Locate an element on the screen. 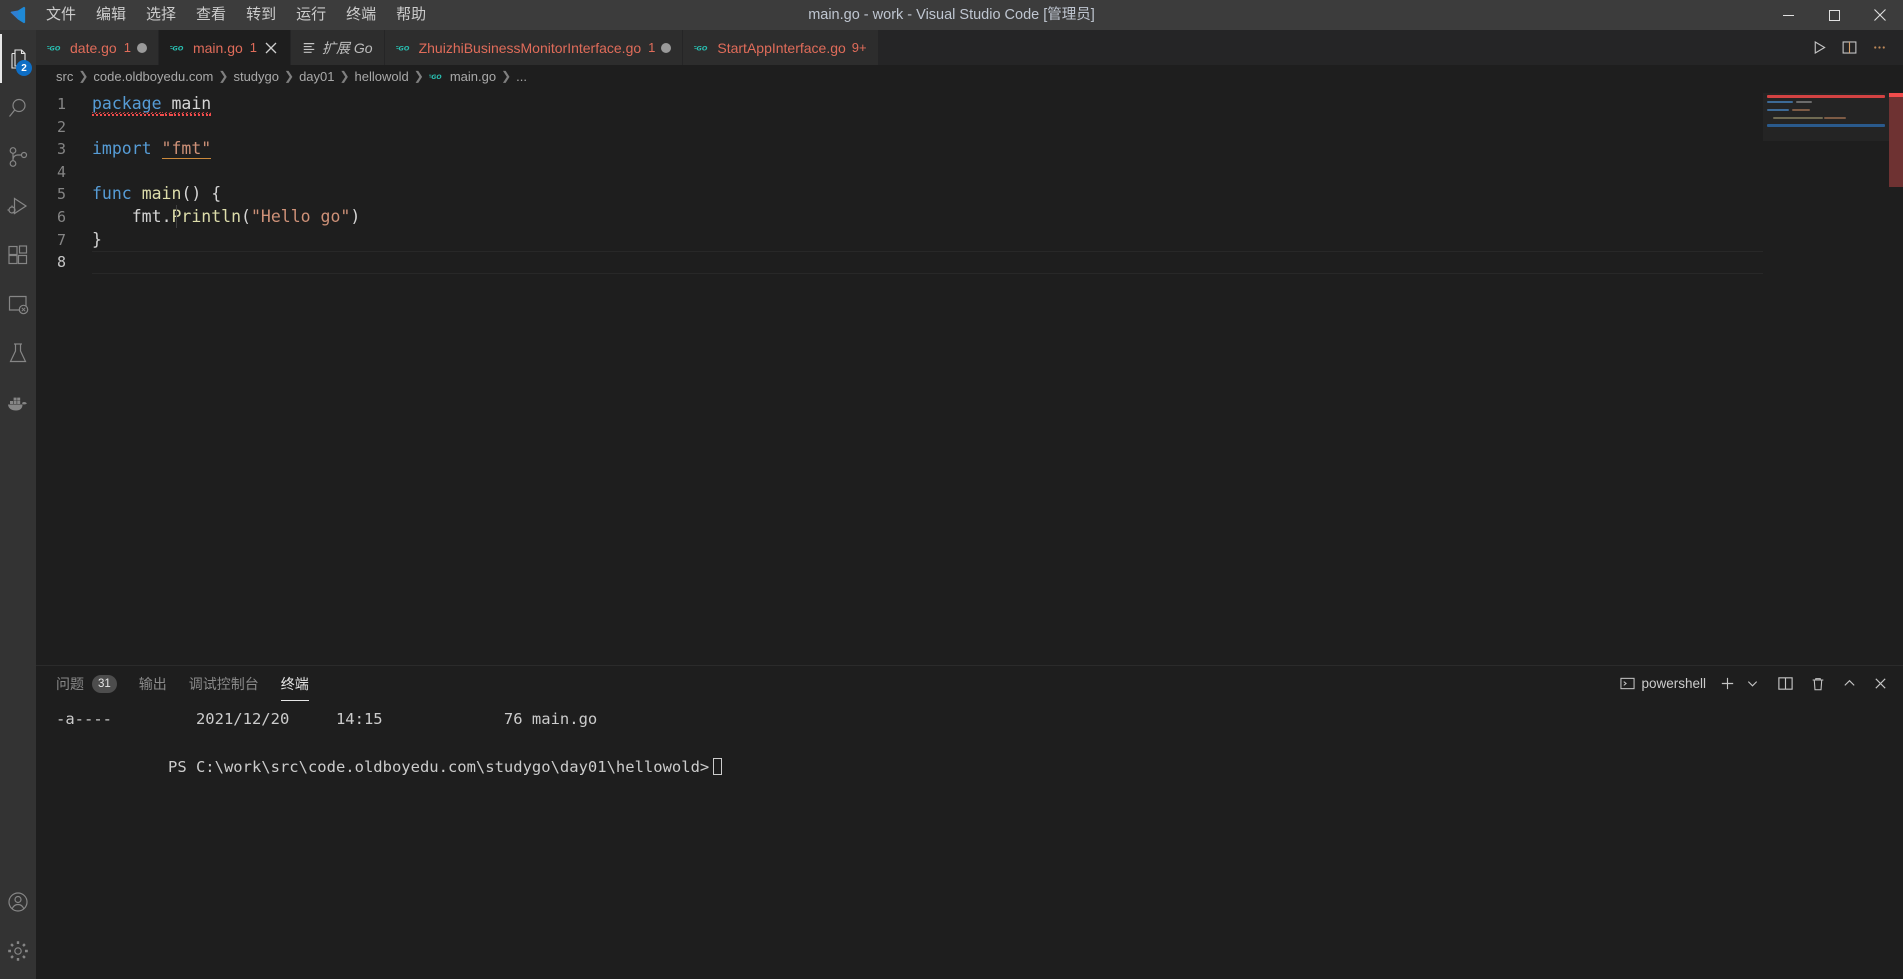 This screenshot has width=1903, height=979. menu-go: 转到 is located at coordinates (261, 15).